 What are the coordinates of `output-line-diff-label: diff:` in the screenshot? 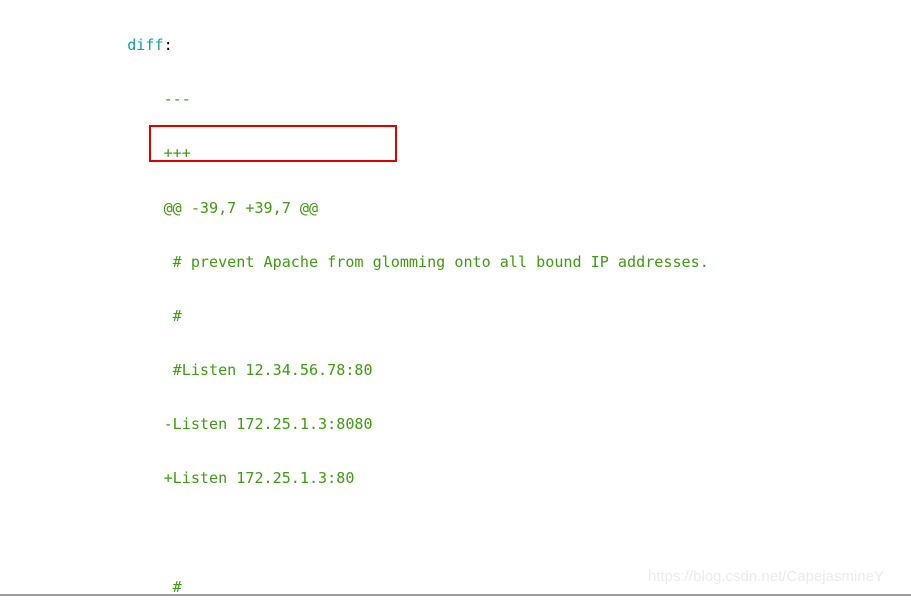 It's located at (455, 45).